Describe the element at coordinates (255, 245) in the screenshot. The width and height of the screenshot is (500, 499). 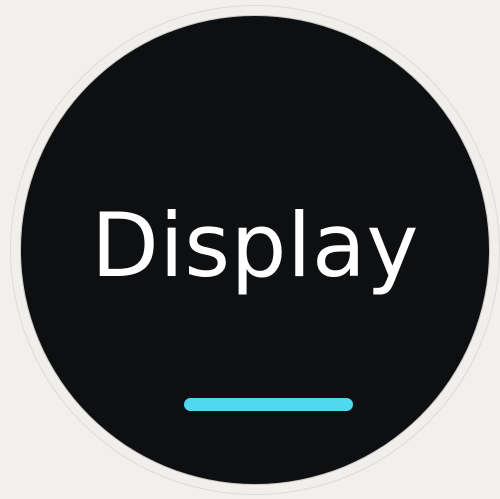
I see `display-title: Display` at that location.